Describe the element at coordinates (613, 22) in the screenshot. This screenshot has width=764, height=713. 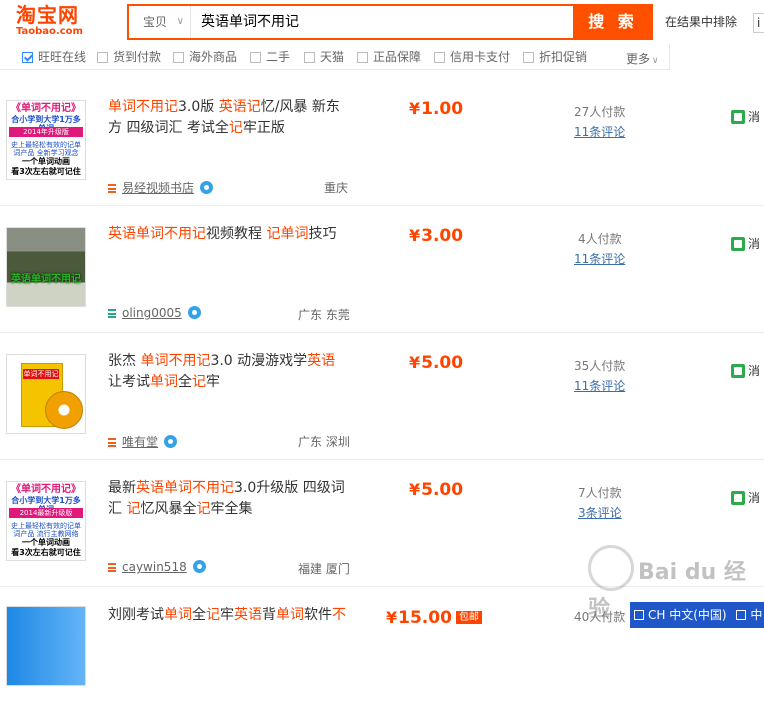
I see `search-button: 搜 索` at that location.